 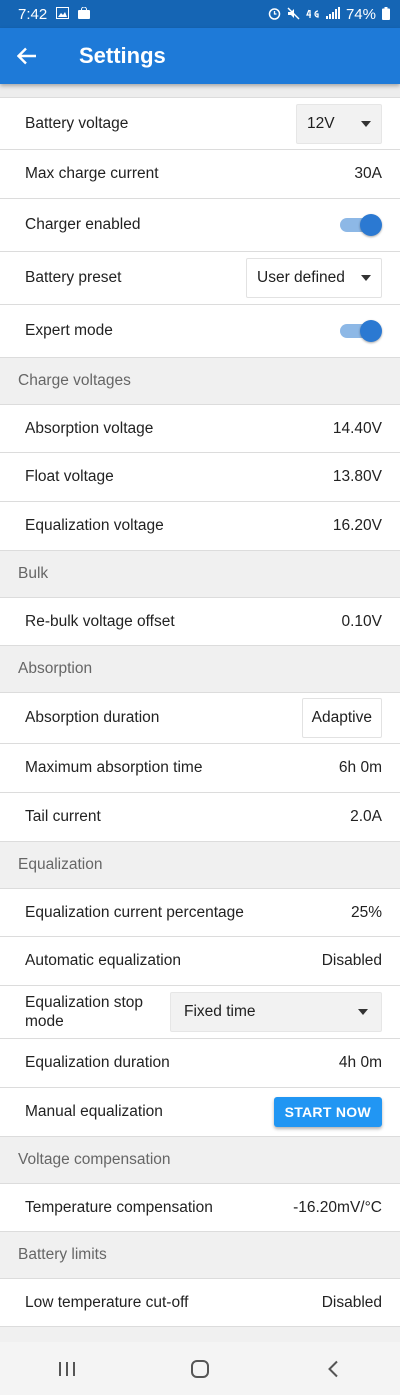 I want to click on equalization-stop-mode-label: Equalization stop mode, so click(x=84, y=1012).